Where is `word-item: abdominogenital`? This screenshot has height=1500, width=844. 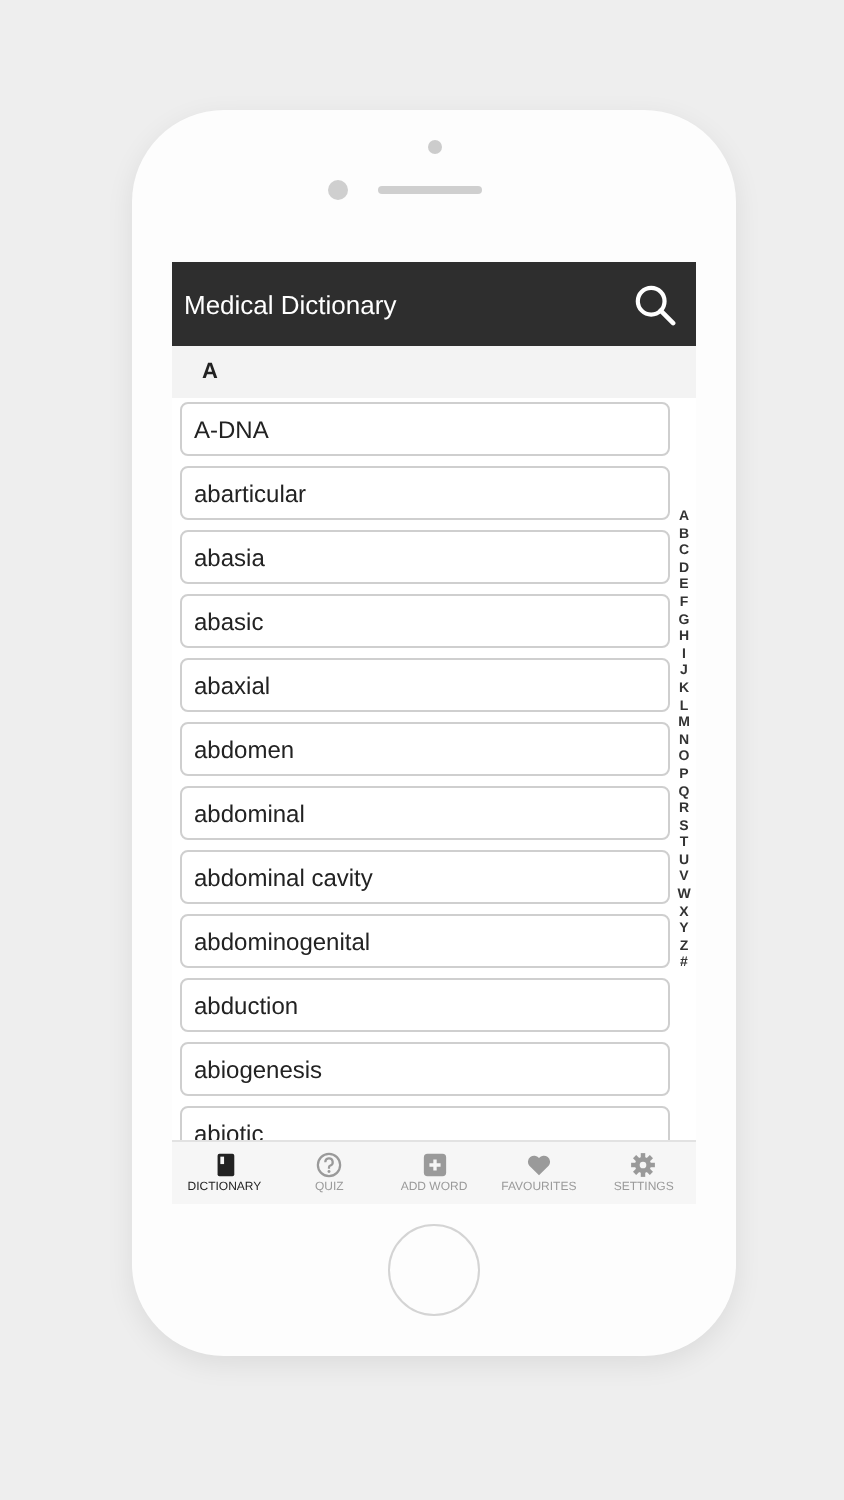
word-item: abdominogenital is located at coordinates (425, 941).